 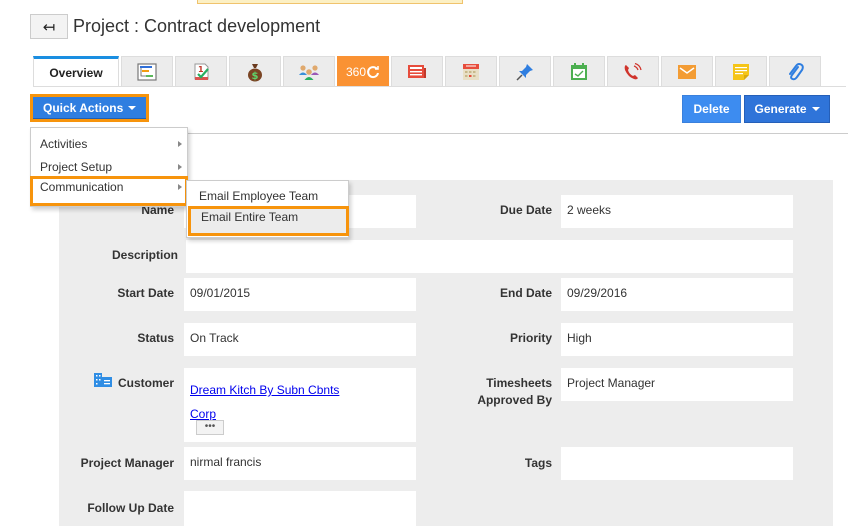 I want to click on end-date-label: End Date, so click(x=525, y=293).